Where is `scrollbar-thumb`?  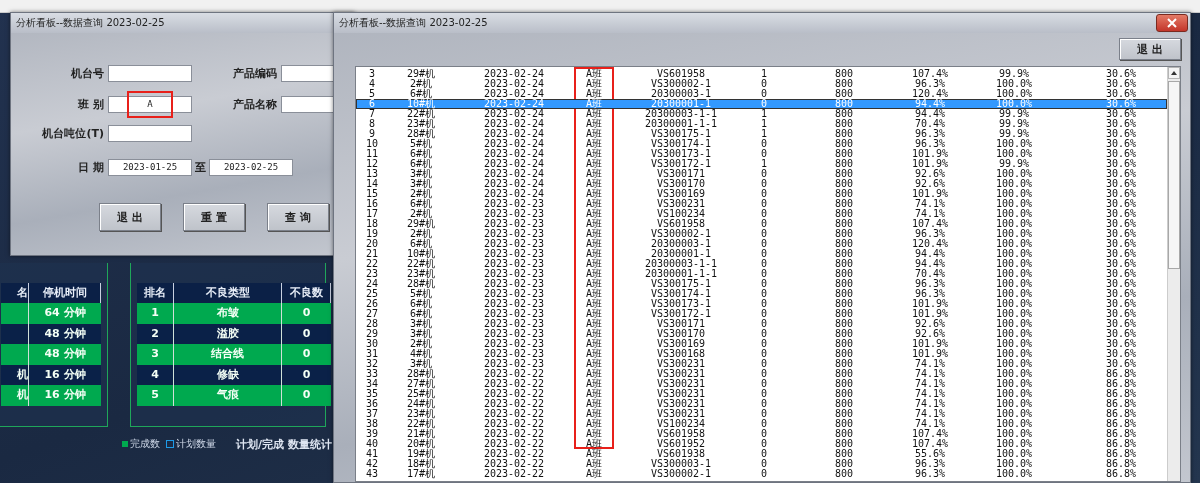
scrollbar-thumb is located at coordinates (1174, 175).